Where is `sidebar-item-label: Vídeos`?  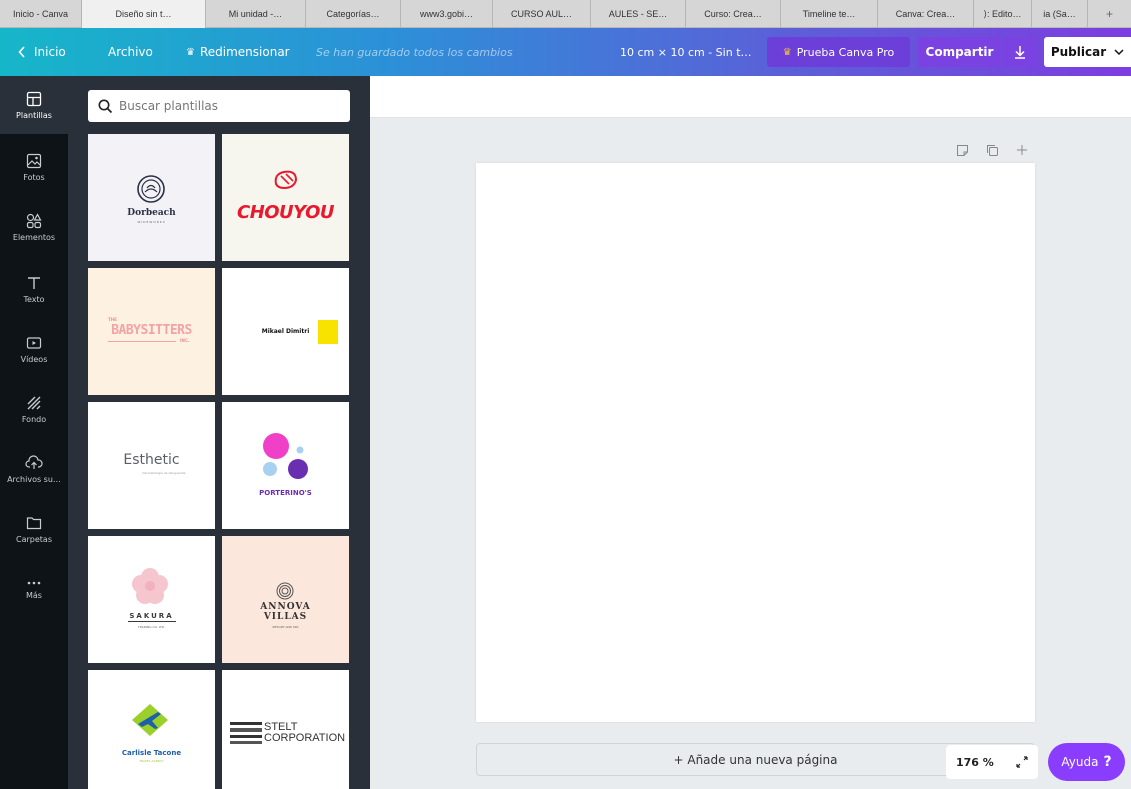 sidebar-item-label: Vídeos is located at coordinates (34, 359).